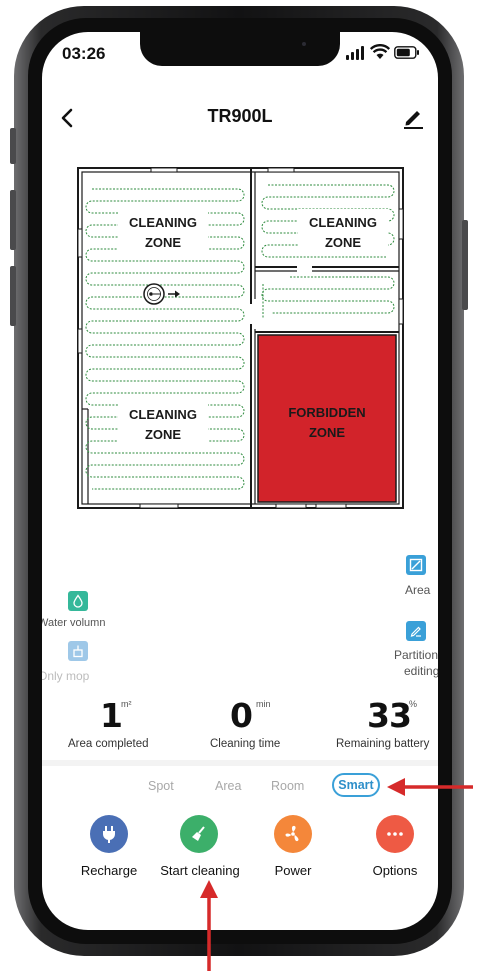 This screenshot has width=477, height=971. Describe the element at coordinates (163, 242) in the screenshot. I see `zone-label-top-left-2: ZONE` at that location.